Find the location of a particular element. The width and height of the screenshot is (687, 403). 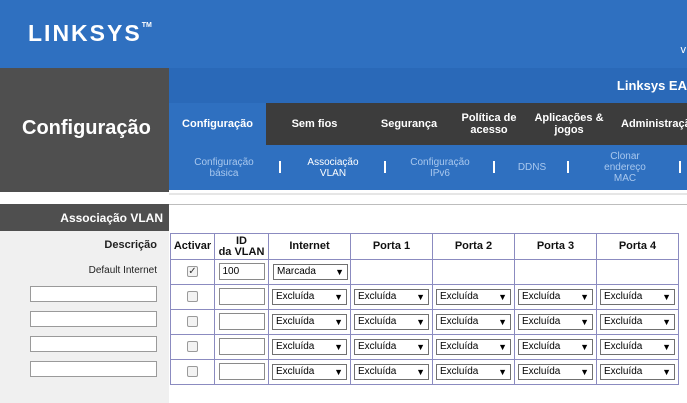

header-vlan-id: ID da VLAN is located at coordinates (241, 246).